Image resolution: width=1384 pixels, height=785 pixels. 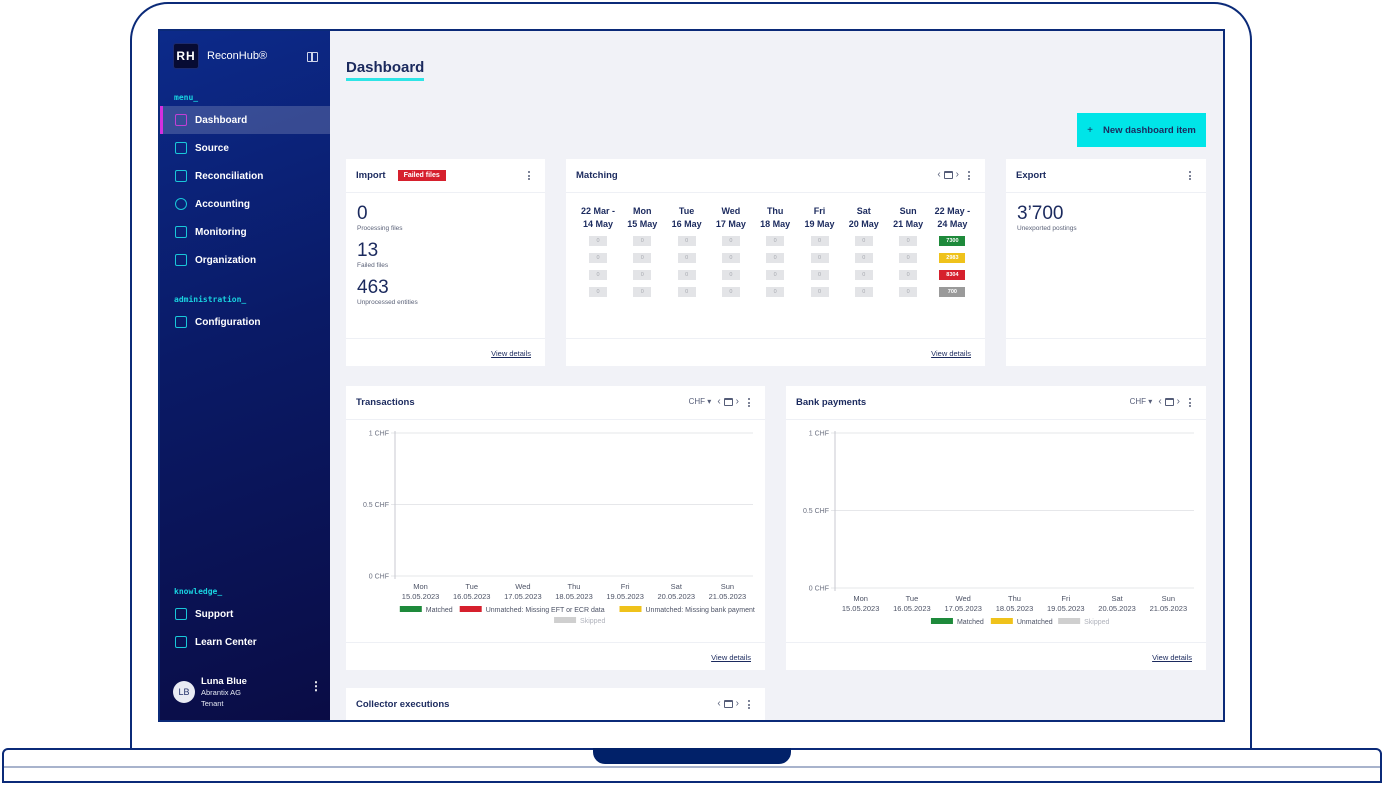 I want to click on card-header: Transactions CHF ▾ ‹ ›, so click(x=555, y=403).